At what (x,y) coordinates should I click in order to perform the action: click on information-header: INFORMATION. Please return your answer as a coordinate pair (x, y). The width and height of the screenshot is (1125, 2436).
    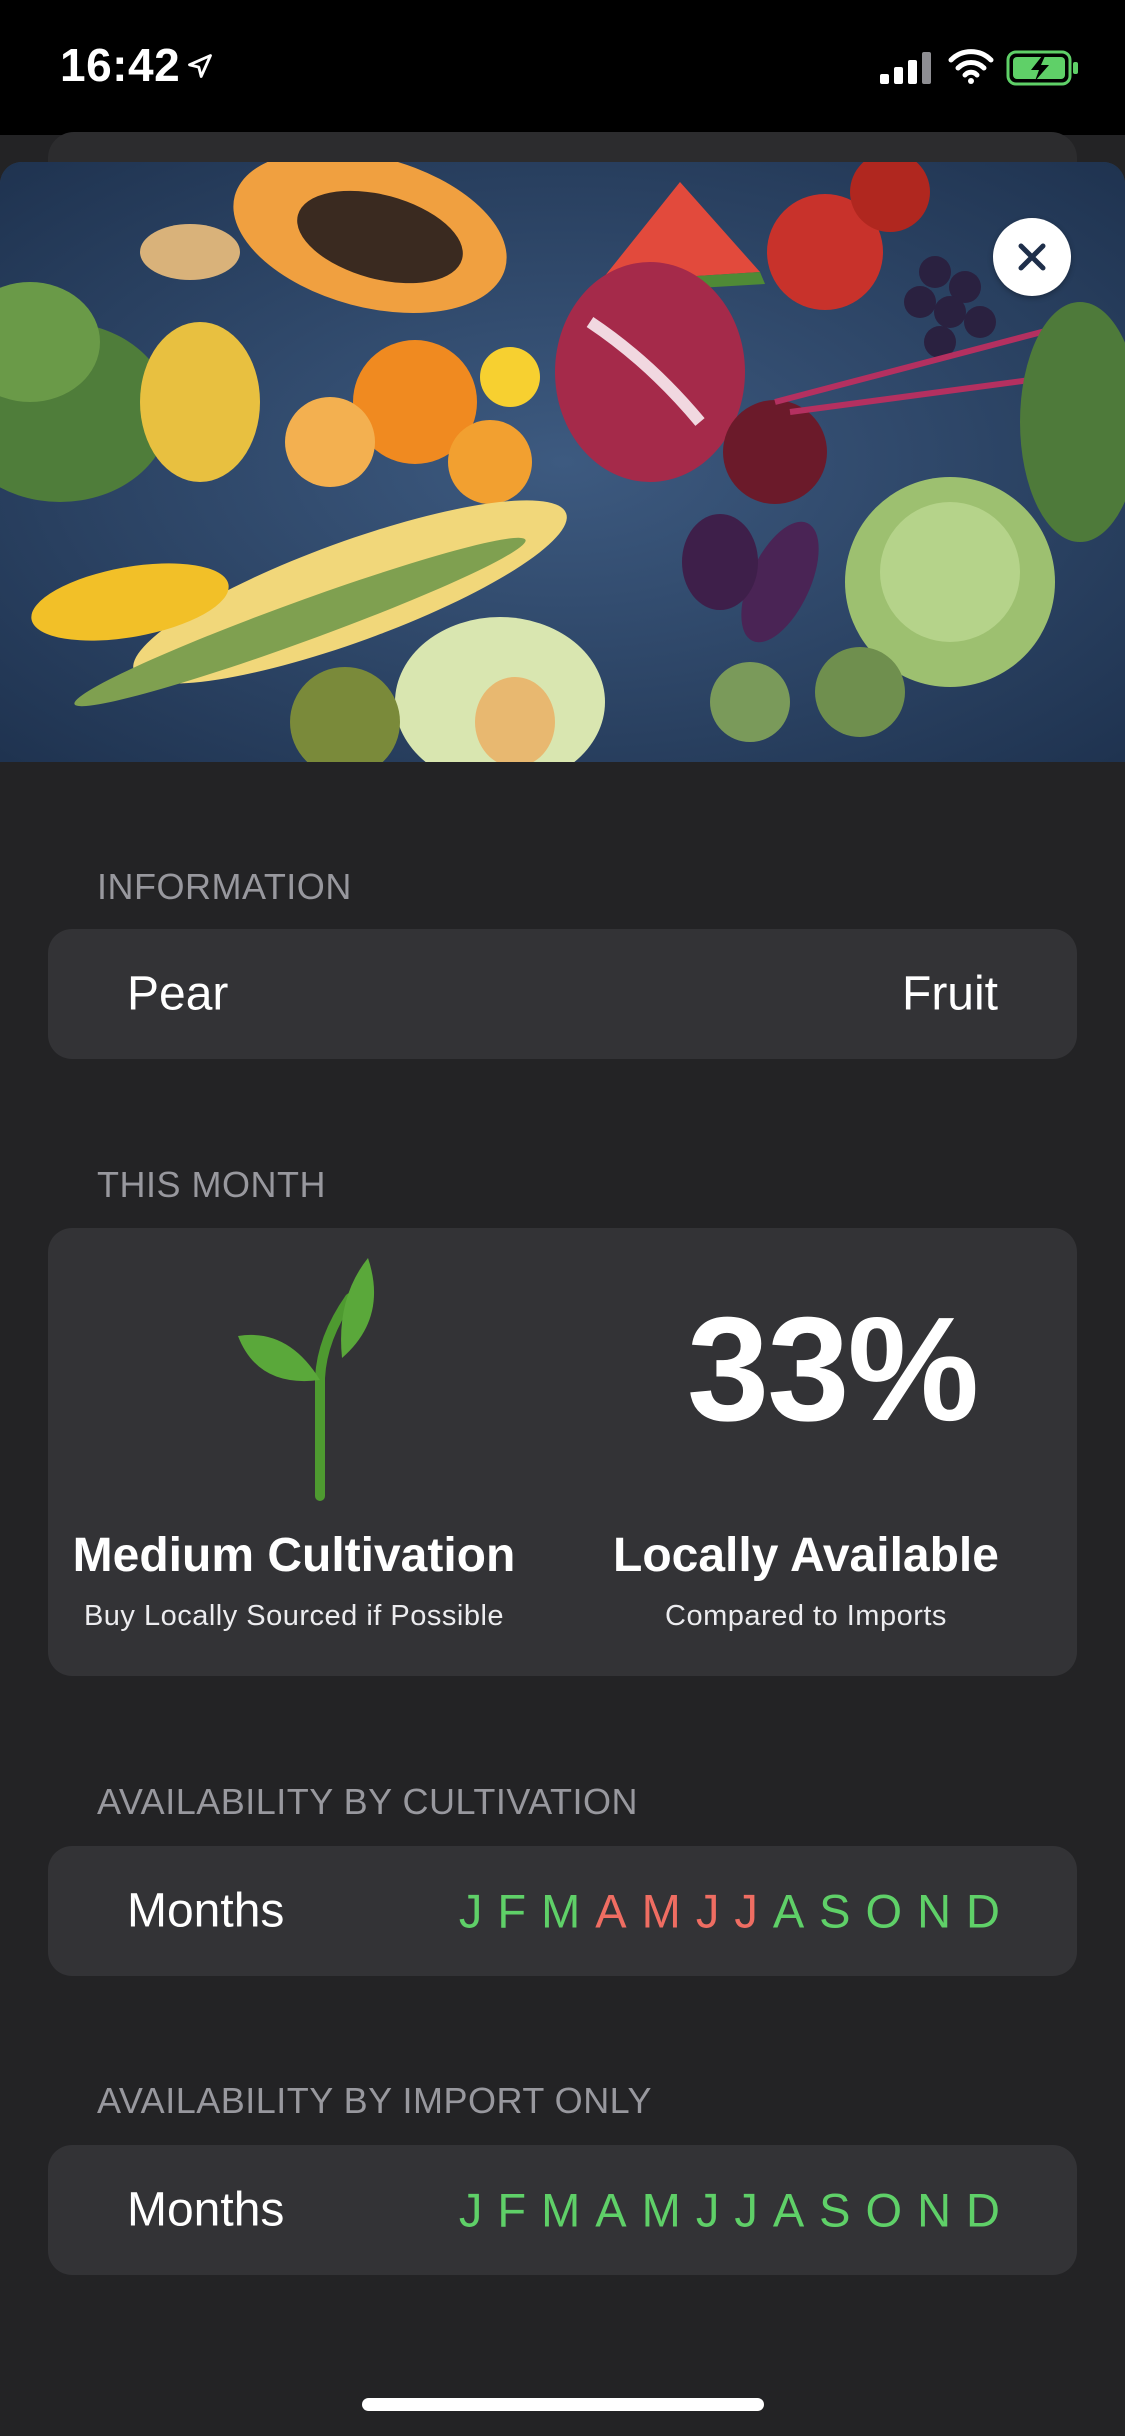
    Looking at the image, I should click on (224, 886).